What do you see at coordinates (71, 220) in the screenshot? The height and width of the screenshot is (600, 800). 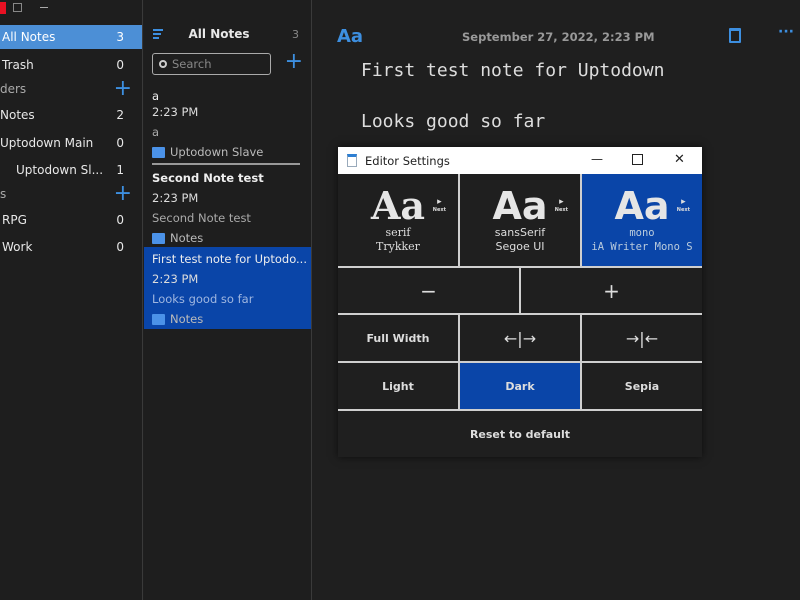 I see `sidebar-item-rpg: RPG 0` at bounding box center [71, 220].